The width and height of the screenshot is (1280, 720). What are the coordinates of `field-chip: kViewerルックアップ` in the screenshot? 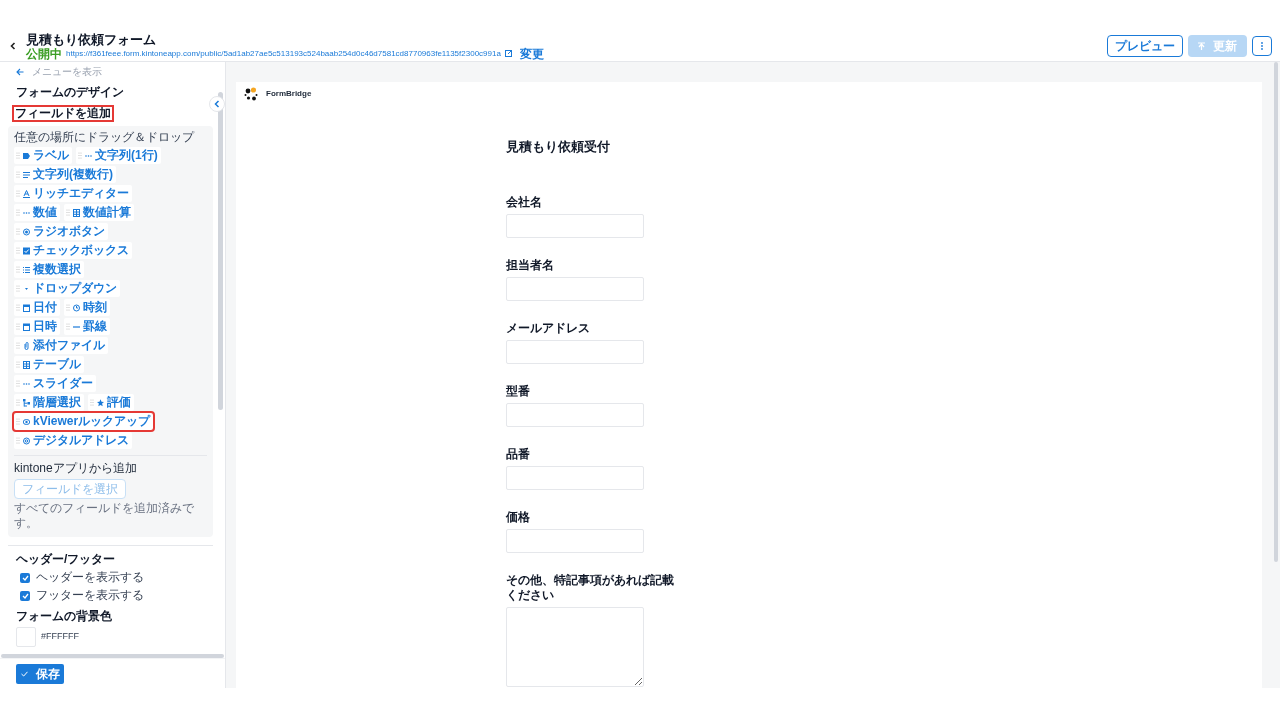 It's located at (84, 421).